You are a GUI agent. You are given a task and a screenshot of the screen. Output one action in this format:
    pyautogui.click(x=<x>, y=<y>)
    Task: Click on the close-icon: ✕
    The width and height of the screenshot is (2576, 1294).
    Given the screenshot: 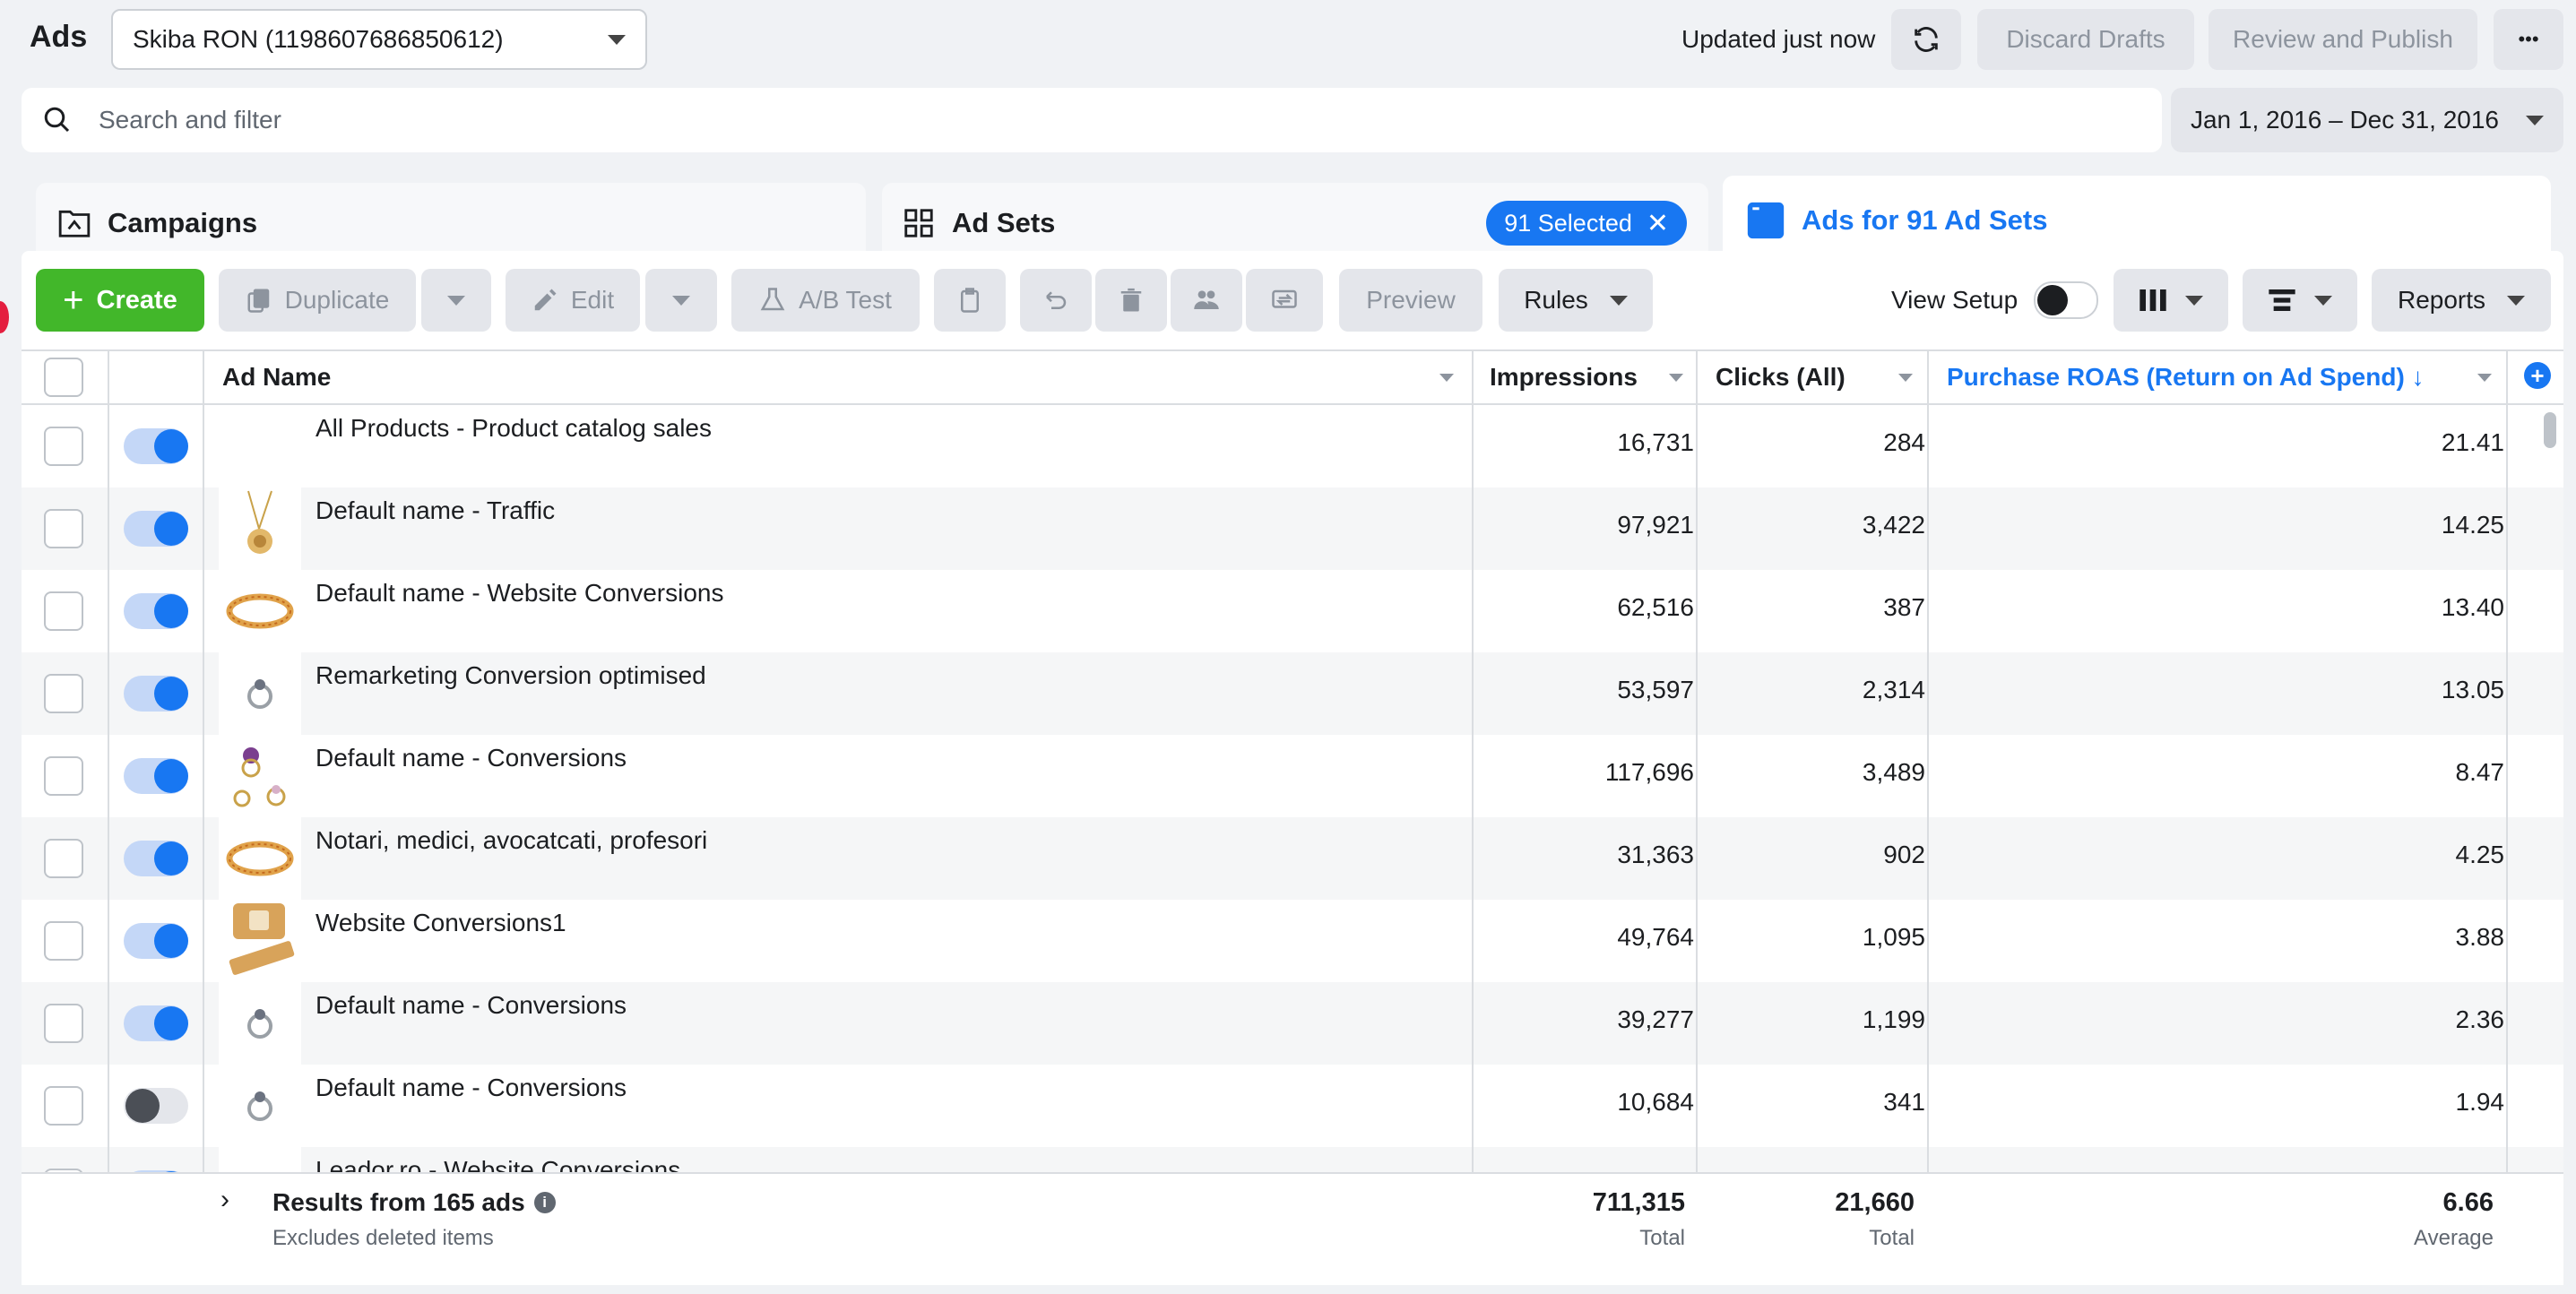 What is the action you would take?
    pyautogui.click(x=1658, y=224)
    